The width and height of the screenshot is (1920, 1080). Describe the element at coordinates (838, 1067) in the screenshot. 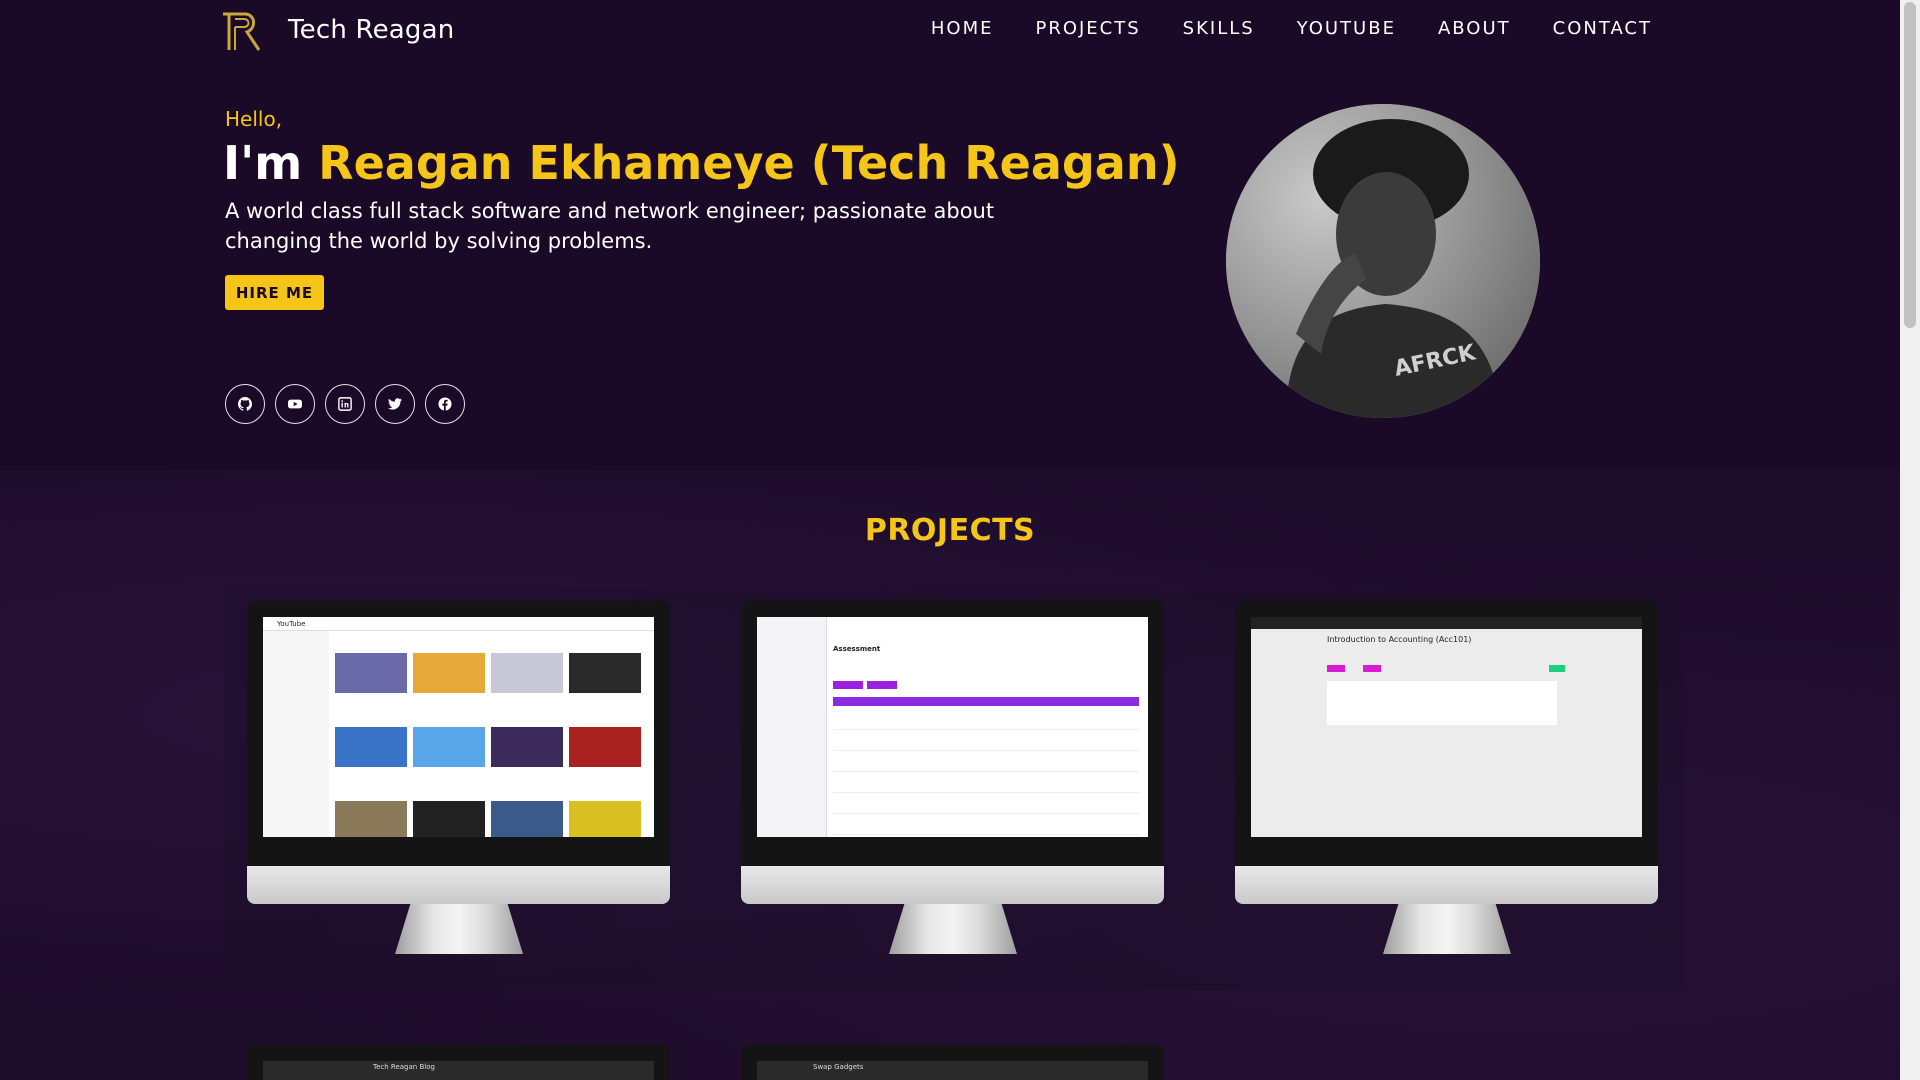

I see `project-screen-title: Swap Gadgets` at that location.